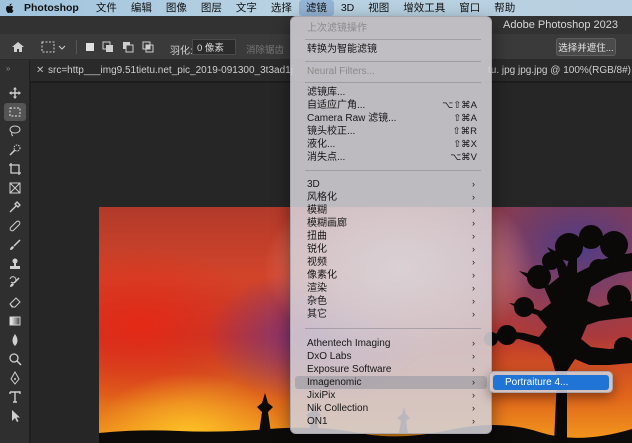 The width and height of the screenshot is (632, 443). Describe the element at coordinates (214, 47) in the screenshot. I see `feather-input: 0 像素` at that location.